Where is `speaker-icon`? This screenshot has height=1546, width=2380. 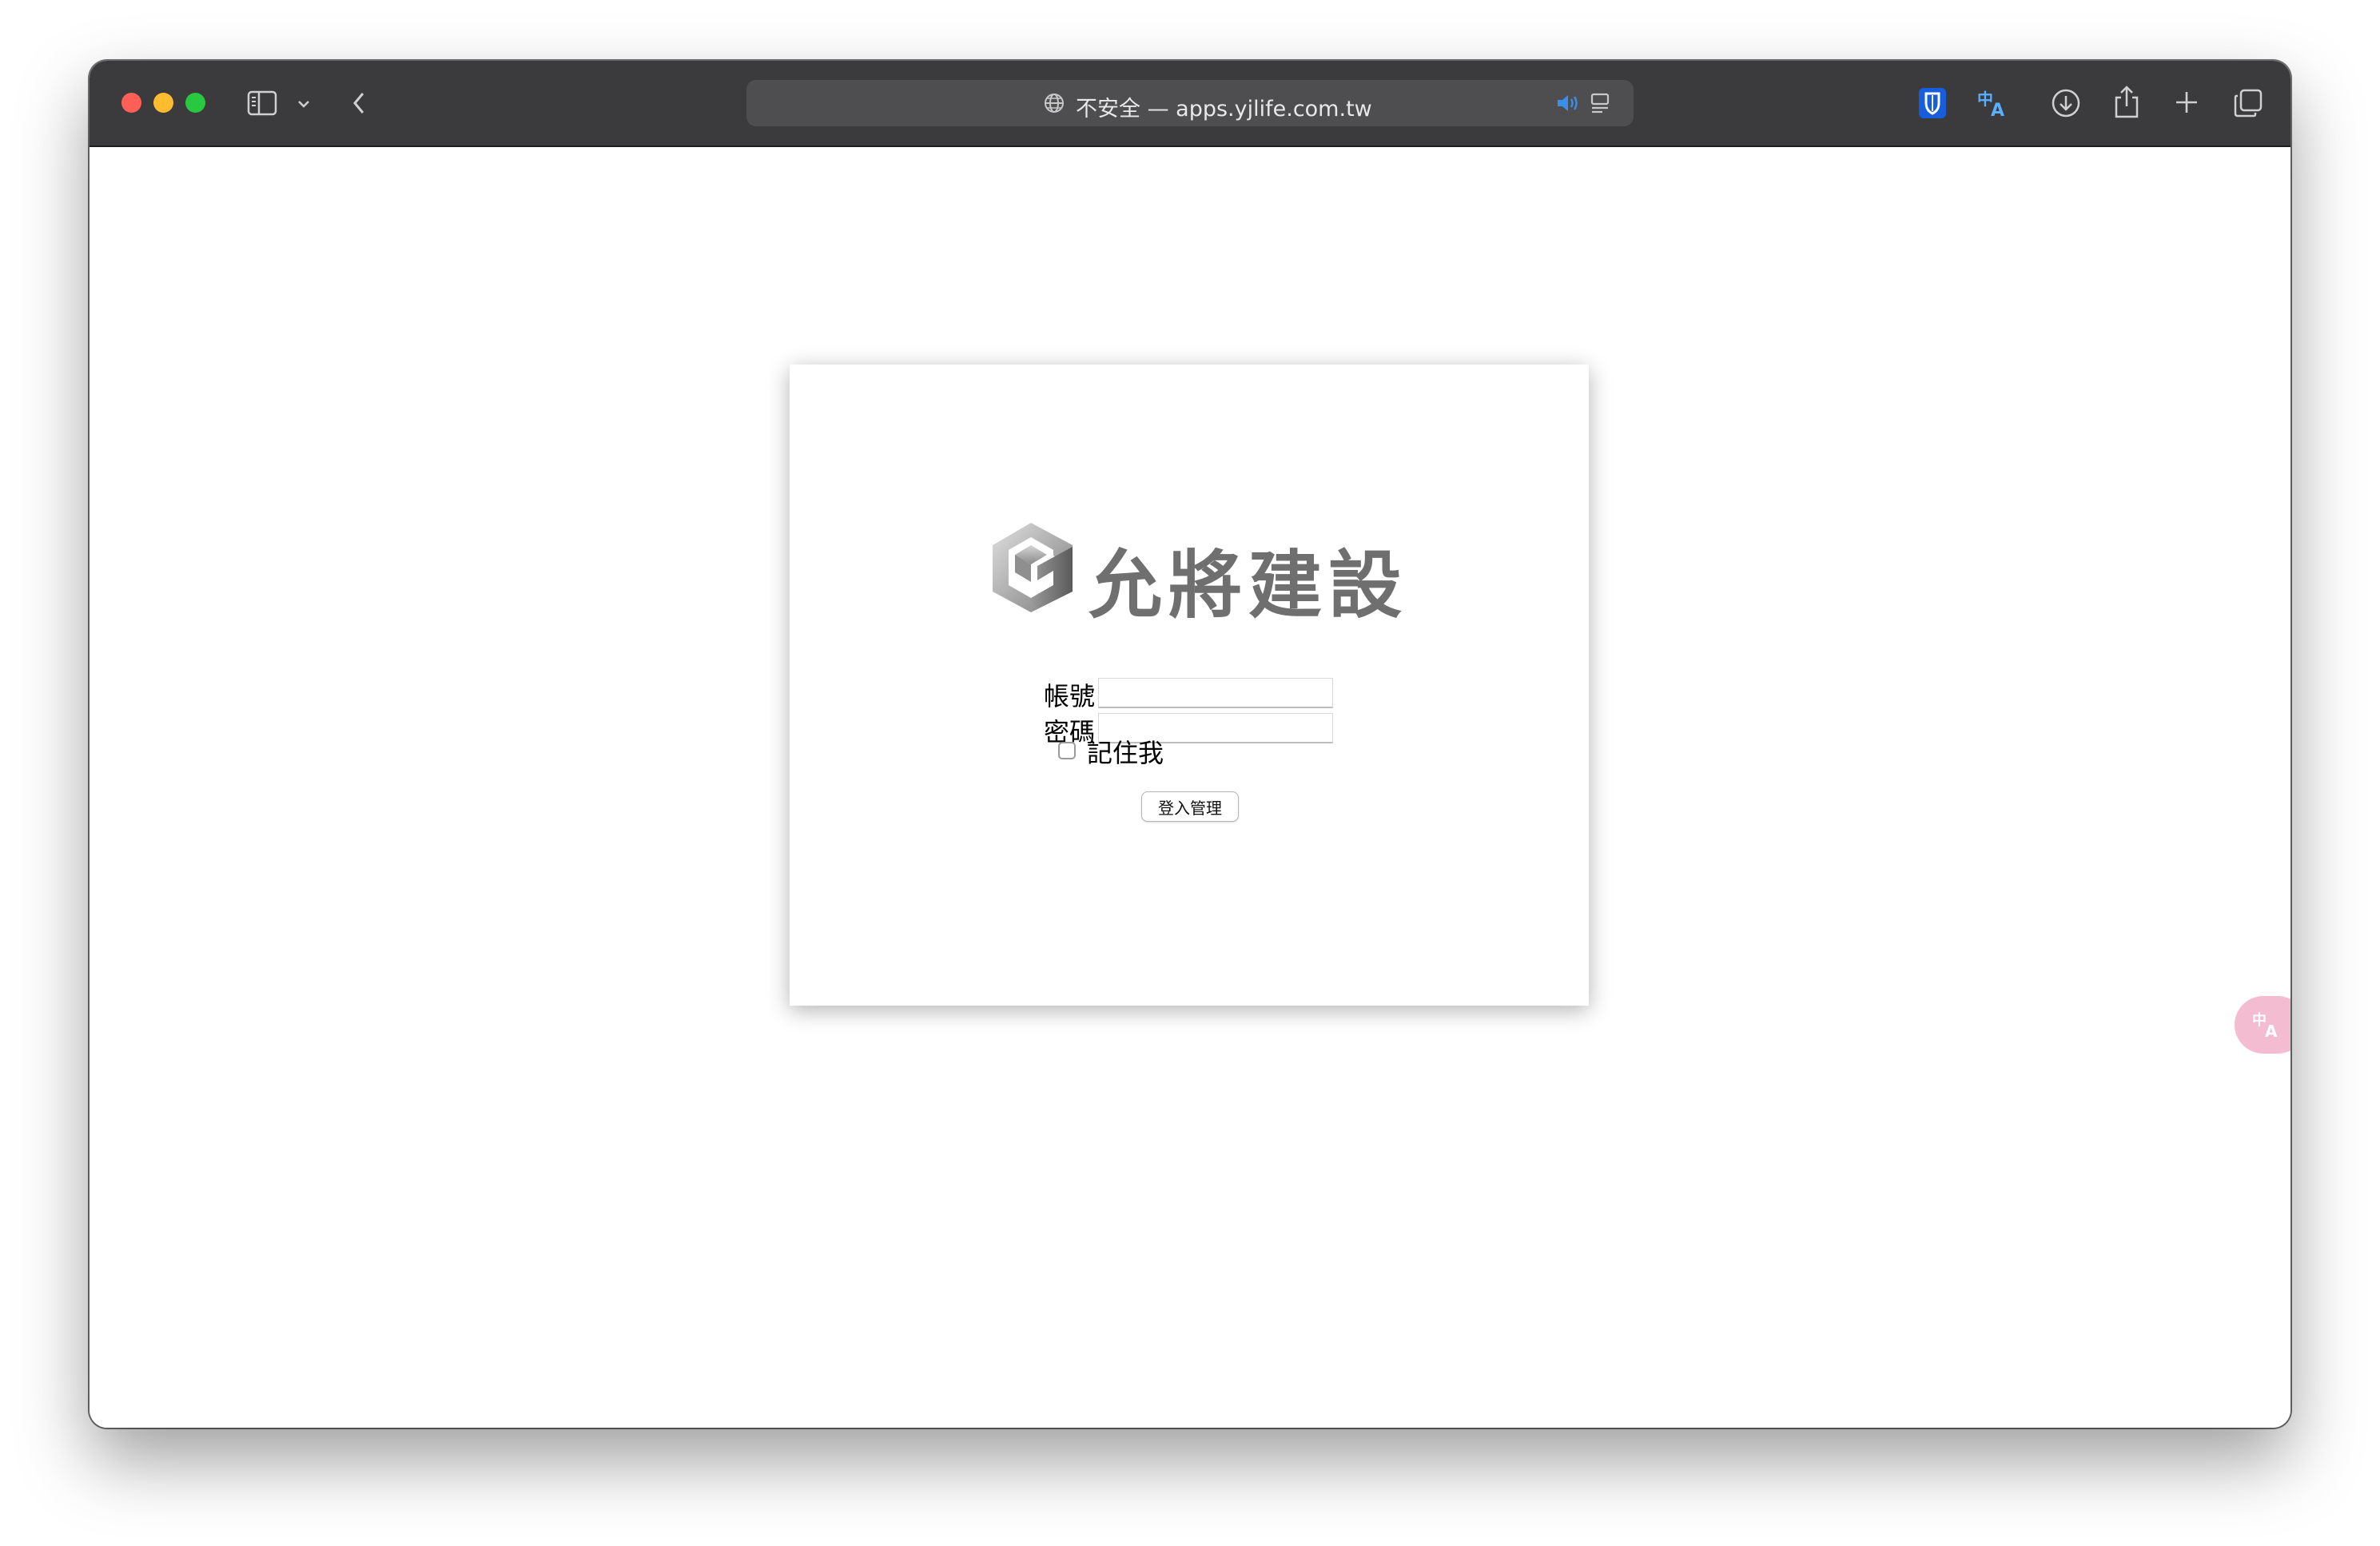
speaker-icon is located at coordinates (1568, 103).